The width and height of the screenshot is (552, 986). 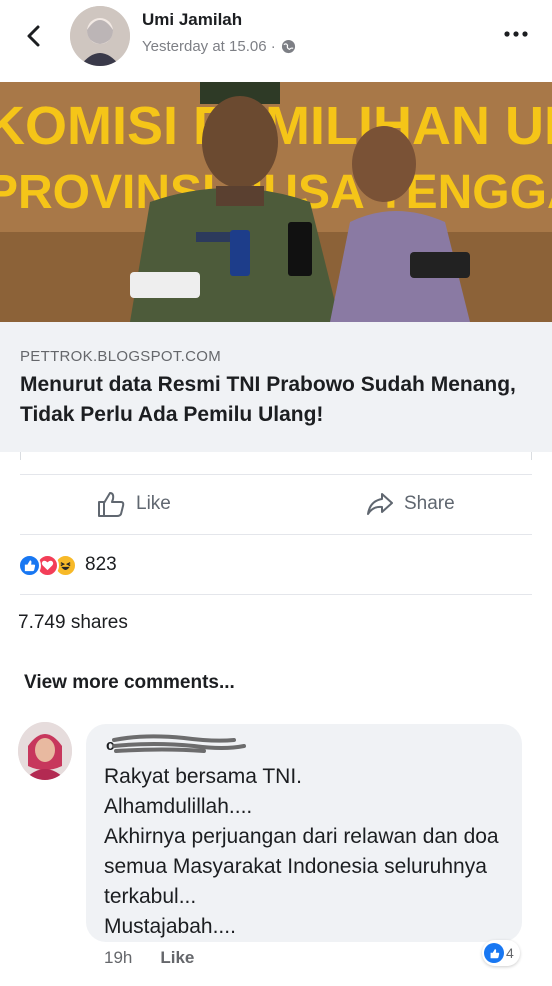 What do you see at coordinates (100, 36) in the screenshot?
I see `author-avatar` at bounding box center [100, 36].